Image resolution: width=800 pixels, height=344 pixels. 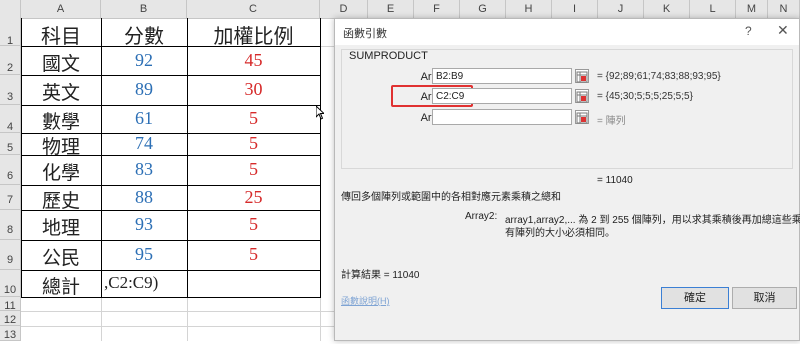 What do you see at coordinates (713, 9) in the screenshot?
I see `column-header-l: L` at bounding box center [713, 9].